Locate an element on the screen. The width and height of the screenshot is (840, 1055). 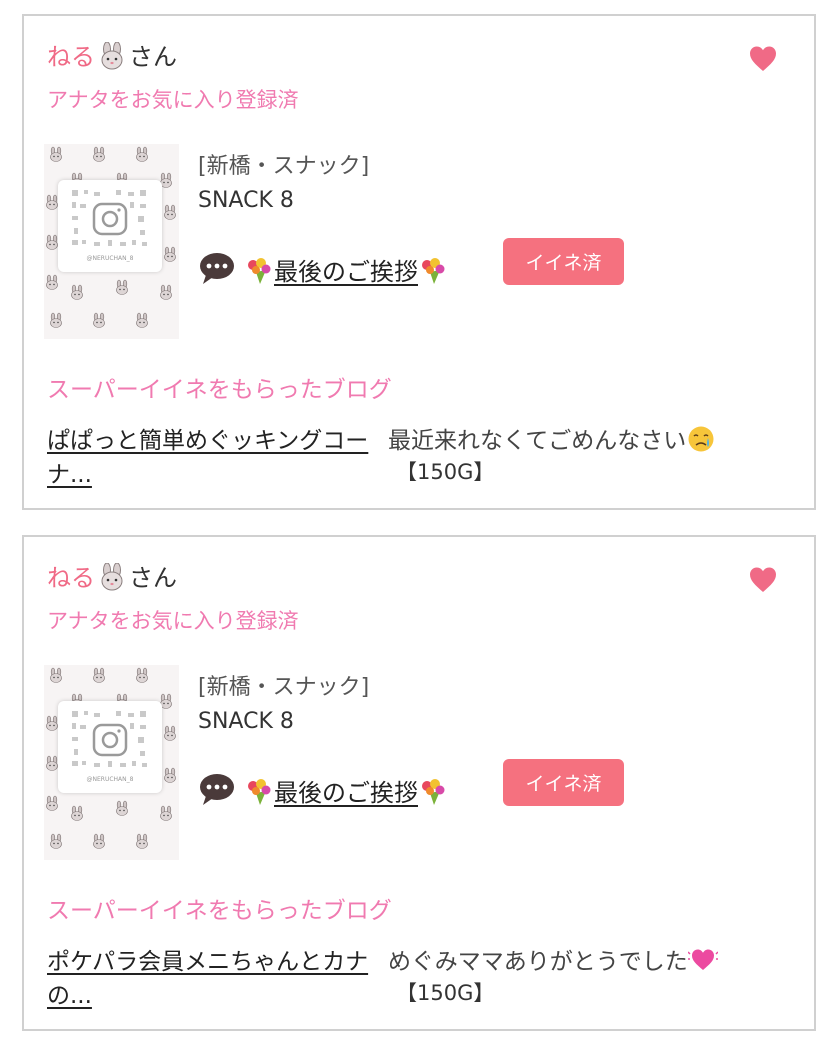
crying-face-icon is located at coordinates (701, 439).